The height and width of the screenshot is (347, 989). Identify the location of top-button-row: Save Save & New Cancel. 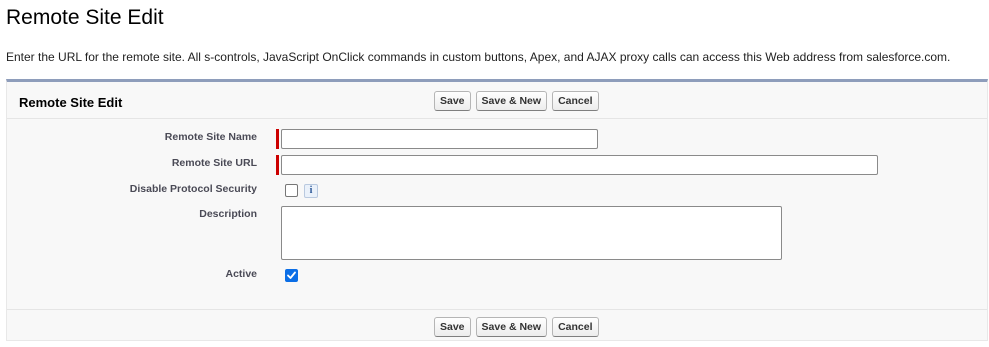
(516, 101).